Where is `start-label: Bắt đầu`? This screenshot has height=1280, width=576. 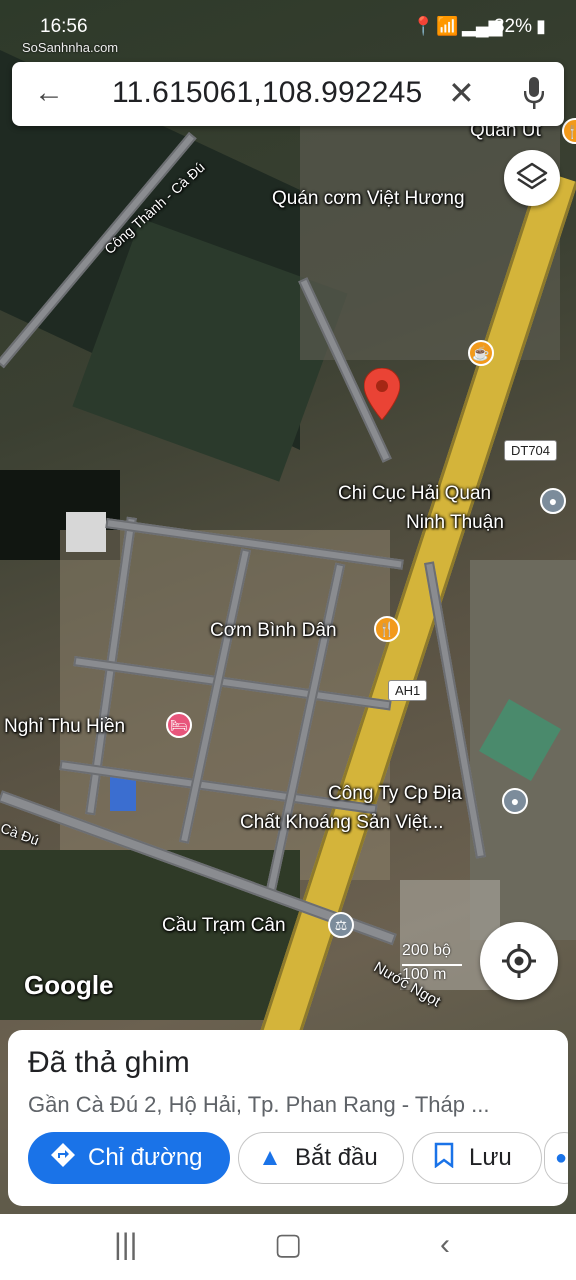
start-label: Bắt đầu is located at coordinates (336, 1157).